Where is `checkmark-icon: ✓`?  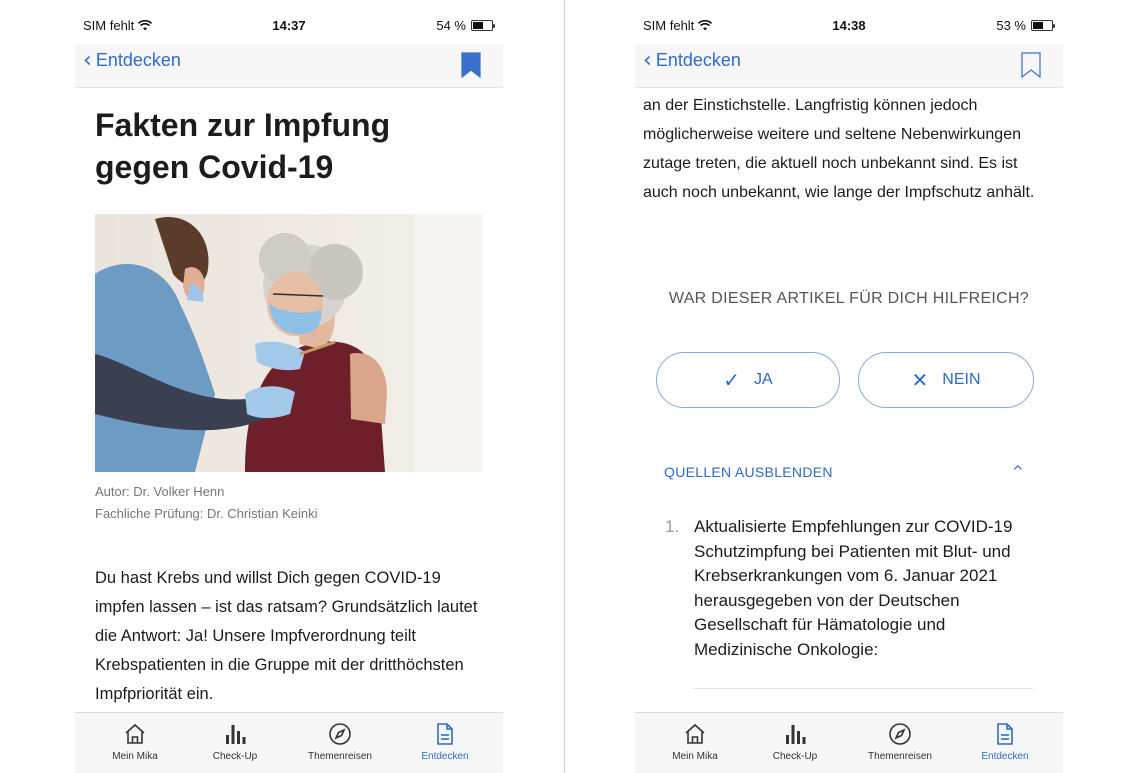
checkmark-icon: ✓ is located at coordinates (732, 380).